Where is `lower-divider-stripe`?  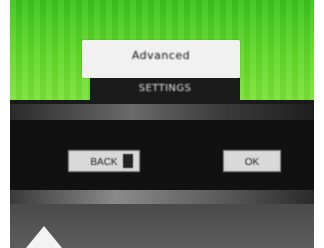
lower-divider-stripe is located at coordinates (162, 197).